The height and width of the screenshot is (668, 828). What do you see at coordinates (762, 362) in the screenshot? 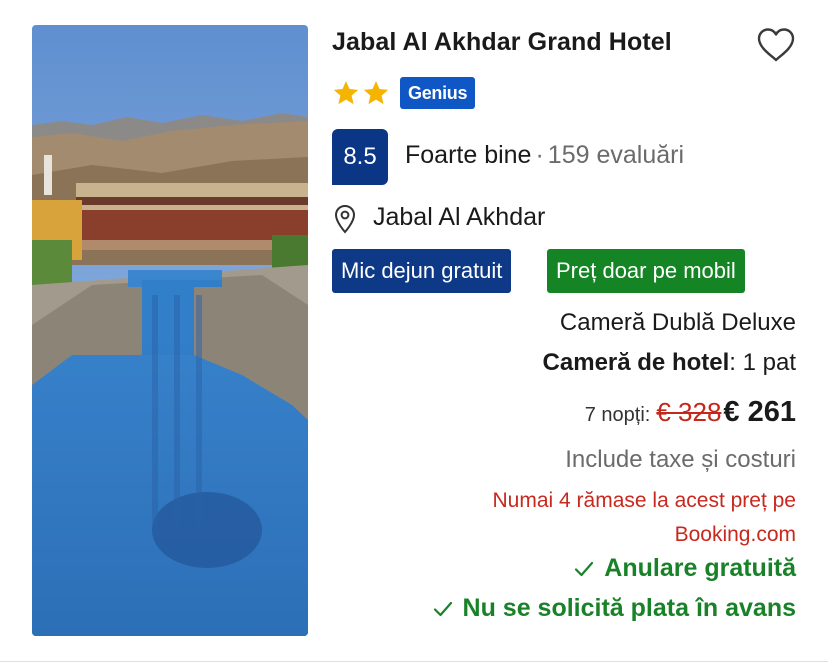
I see `bed-value: : 1 pat` at bounding box center [762, 362].